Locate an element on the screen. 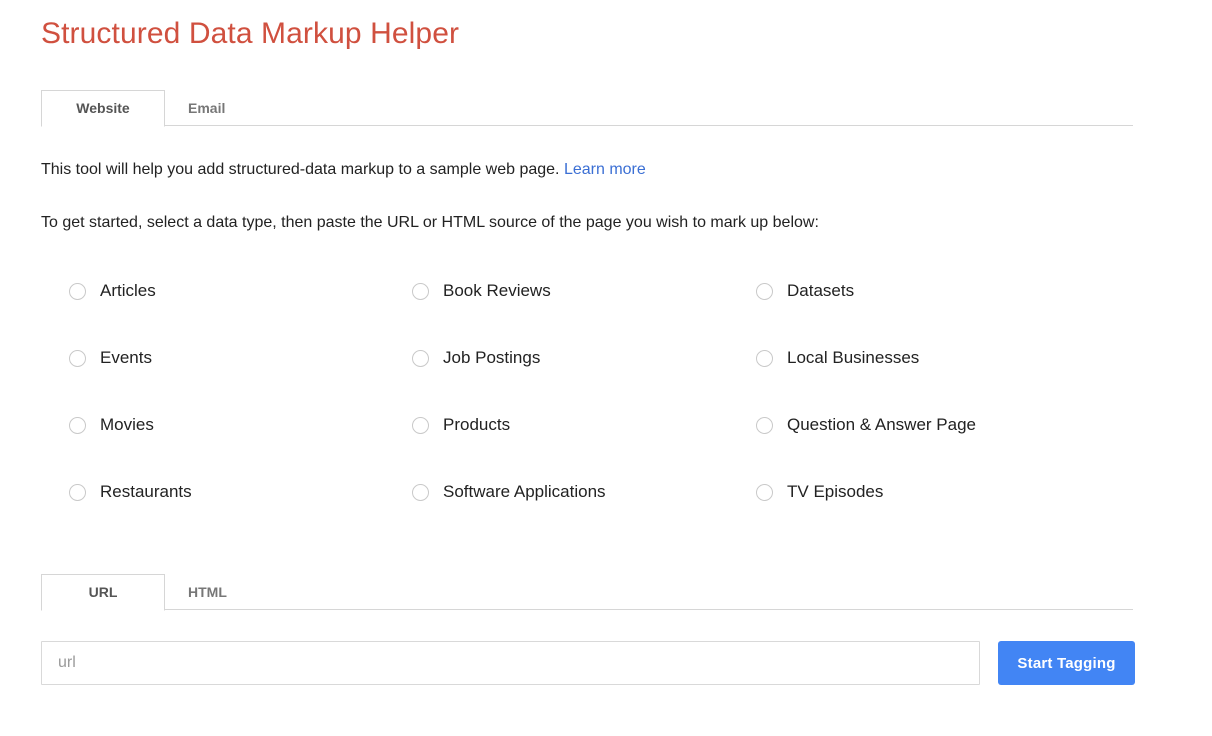 The height and width of the screenshot is (736, 1212). radio-label: Software Applications is located at coordinates (524, 491).